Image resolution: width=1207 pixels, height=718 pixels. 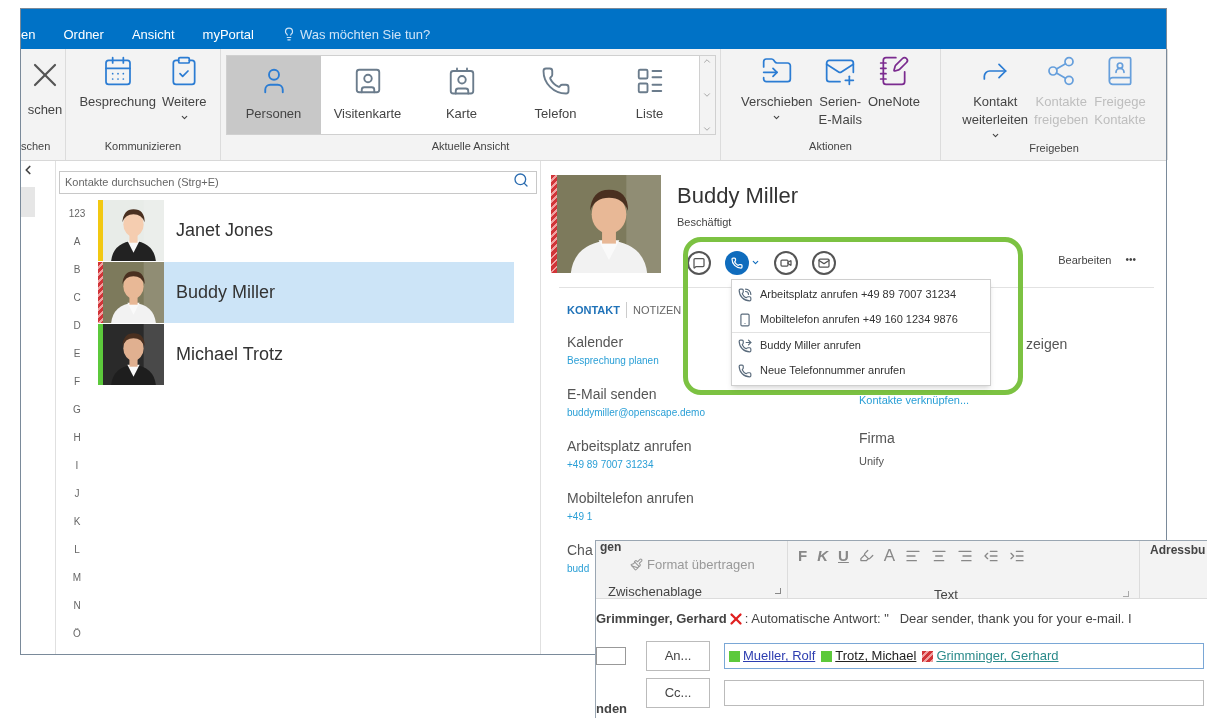 What do you see at coordinates (656, 309) in the screenshot?
I see `detail-tab: NOTIZEN` at bounding box center [656, 309].